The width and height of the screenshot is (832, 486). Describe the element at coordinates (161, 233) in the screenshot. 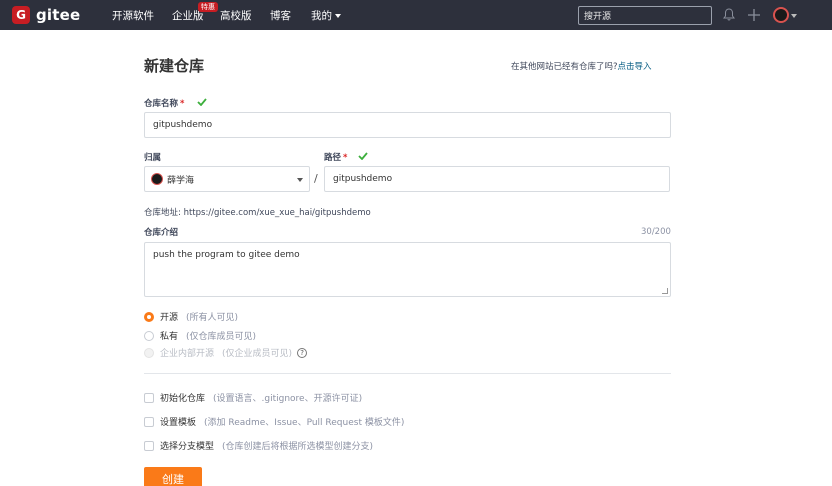

I see `intro-label: 仓库介绍` at that location.